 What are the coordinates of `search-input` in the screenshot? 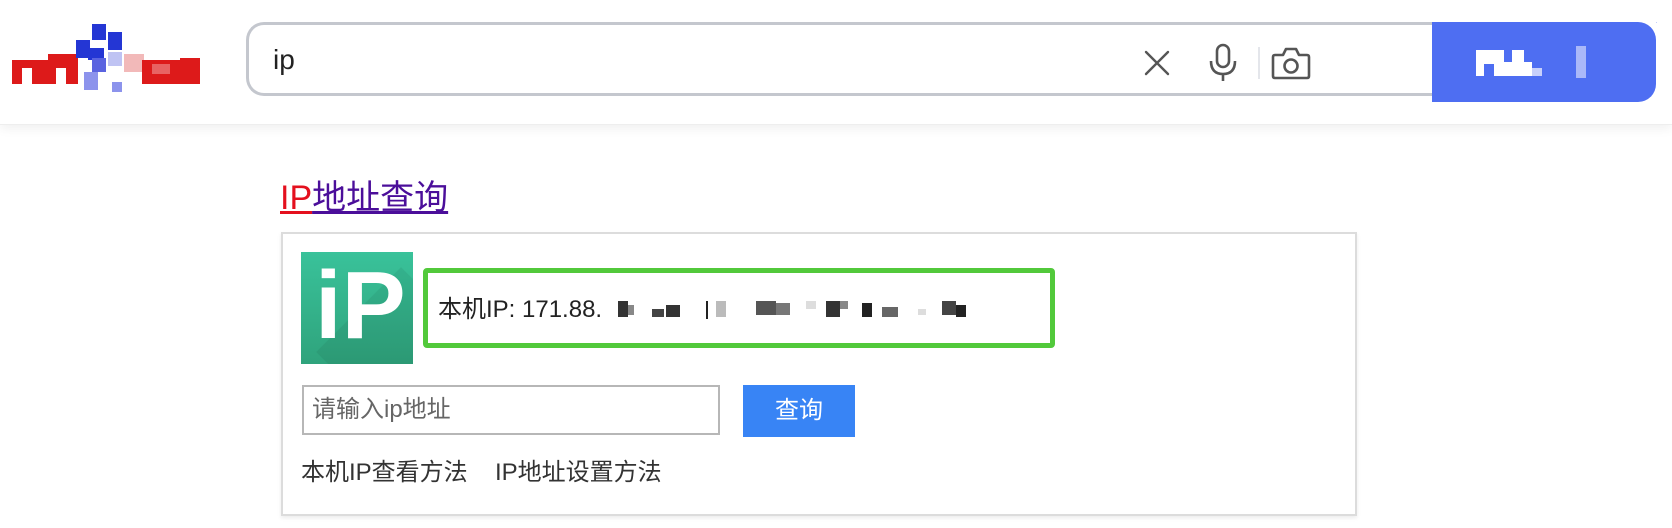 It's located at (703, 60).